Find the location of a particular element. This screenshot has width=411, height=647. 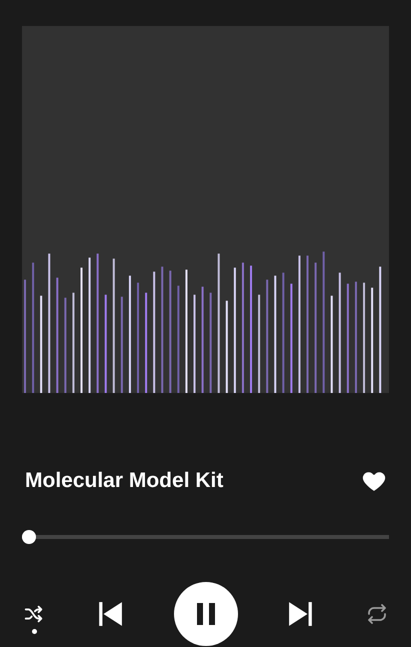

progress-thumb is located at coordinates (29, 537).